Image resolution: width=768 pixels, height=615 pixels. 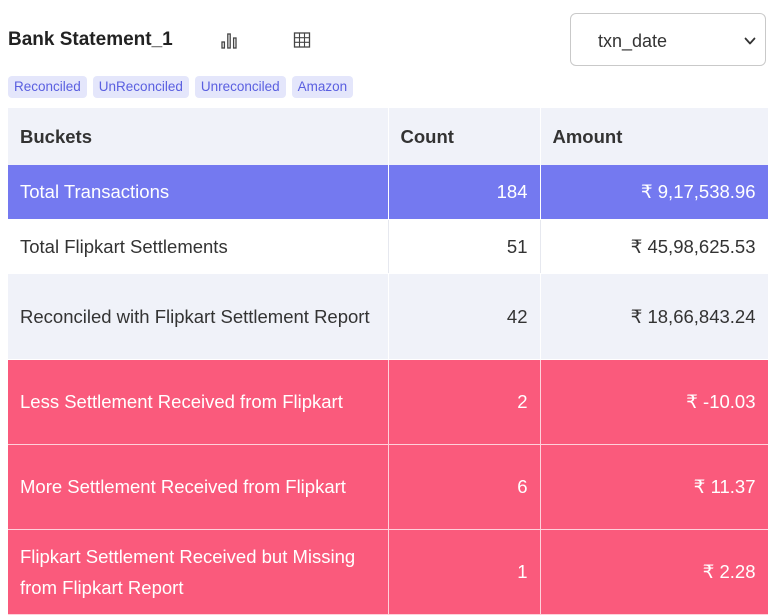 I want to click on amount-cell: ₹ 9,17,538.96, so click(x=654, y=192).